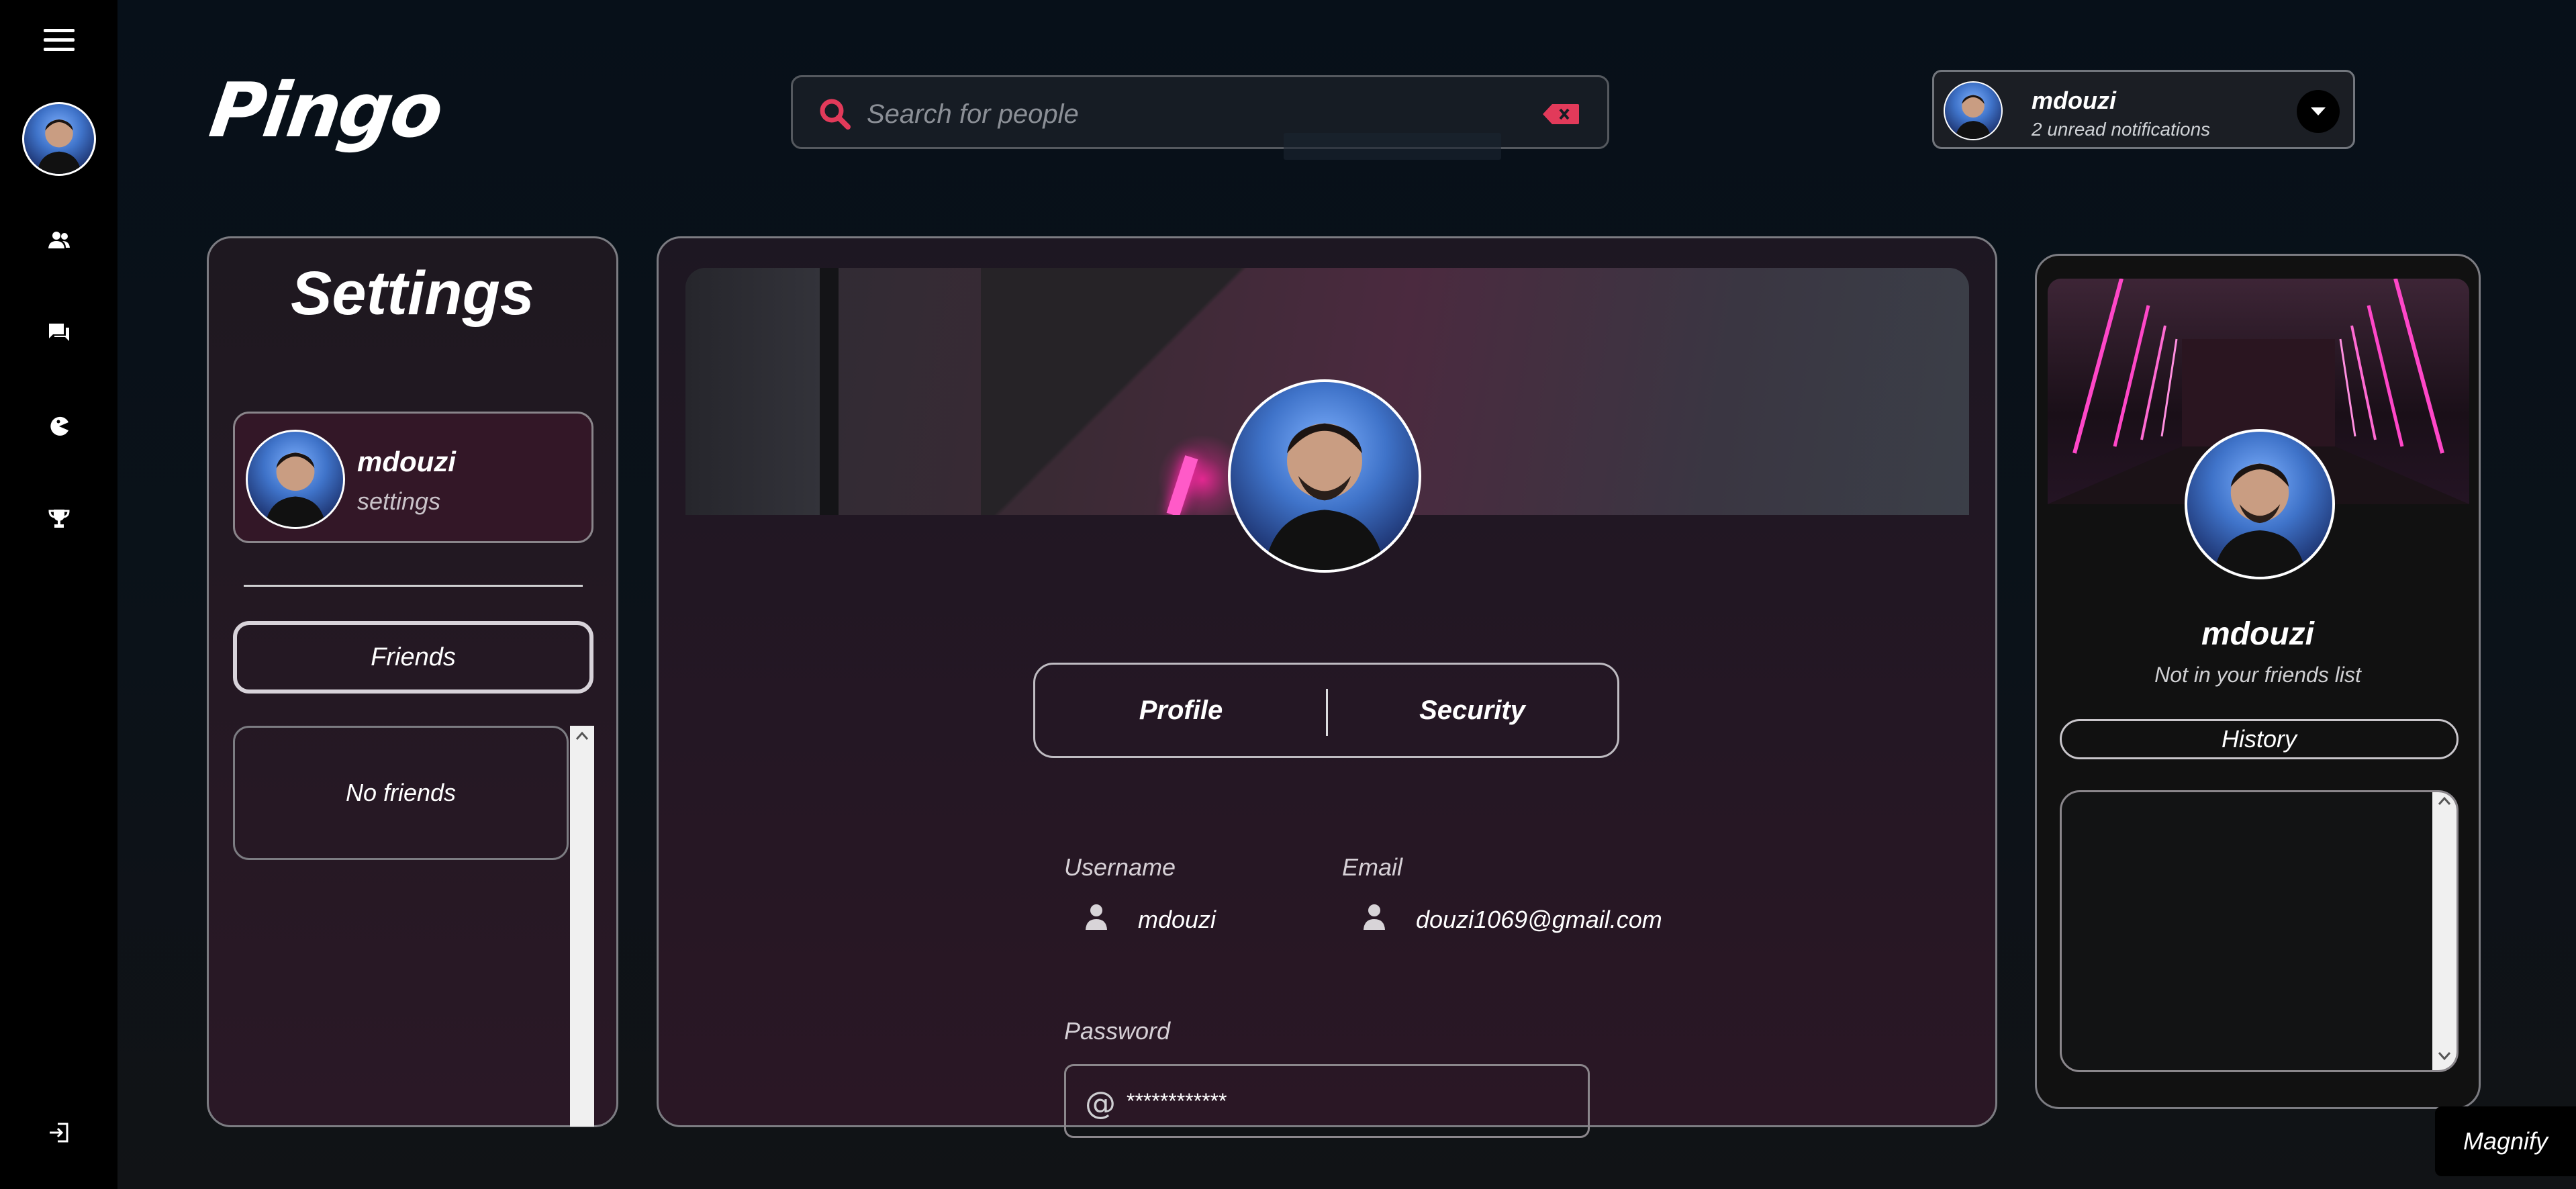  Describe the element at coordinates (2259, 931) in the screenshot. I see `history-list` at that location.